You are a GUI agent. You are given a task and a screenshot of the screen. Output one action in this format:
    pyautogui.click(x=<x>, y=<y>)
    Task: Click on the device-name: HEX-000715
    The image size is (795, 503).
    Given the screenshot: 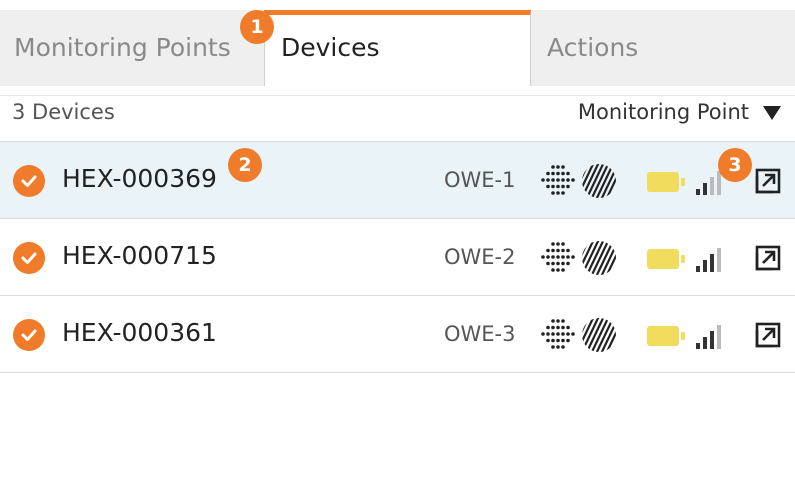 What is the action you would take?
    pyautogui.click(x=139, y=255)
    